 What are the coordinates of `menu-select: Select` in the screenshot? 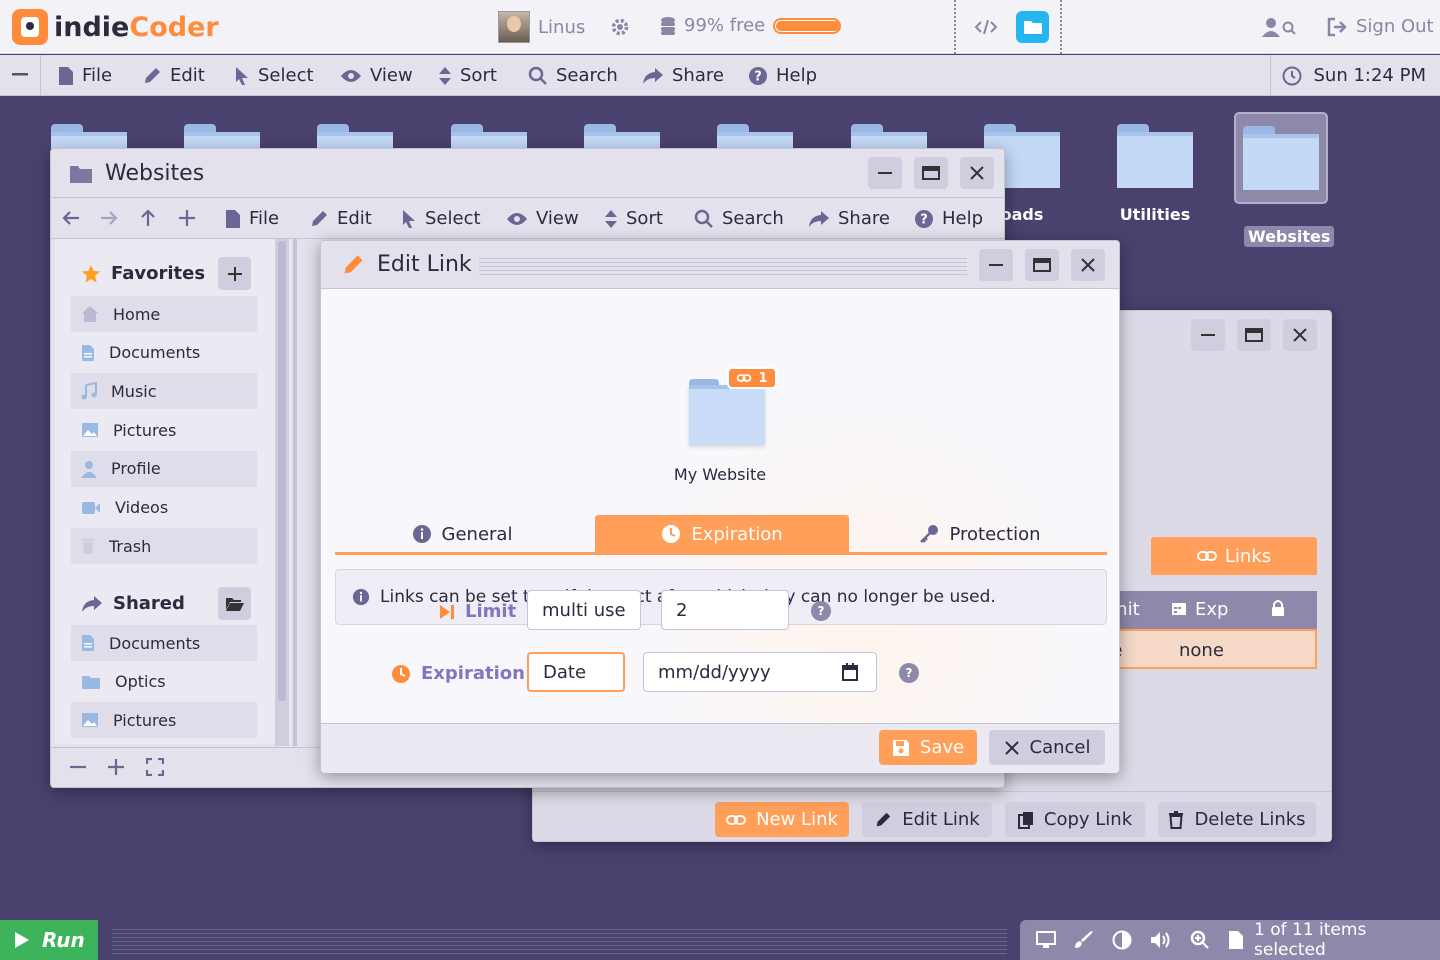 It's located at (274, 75).